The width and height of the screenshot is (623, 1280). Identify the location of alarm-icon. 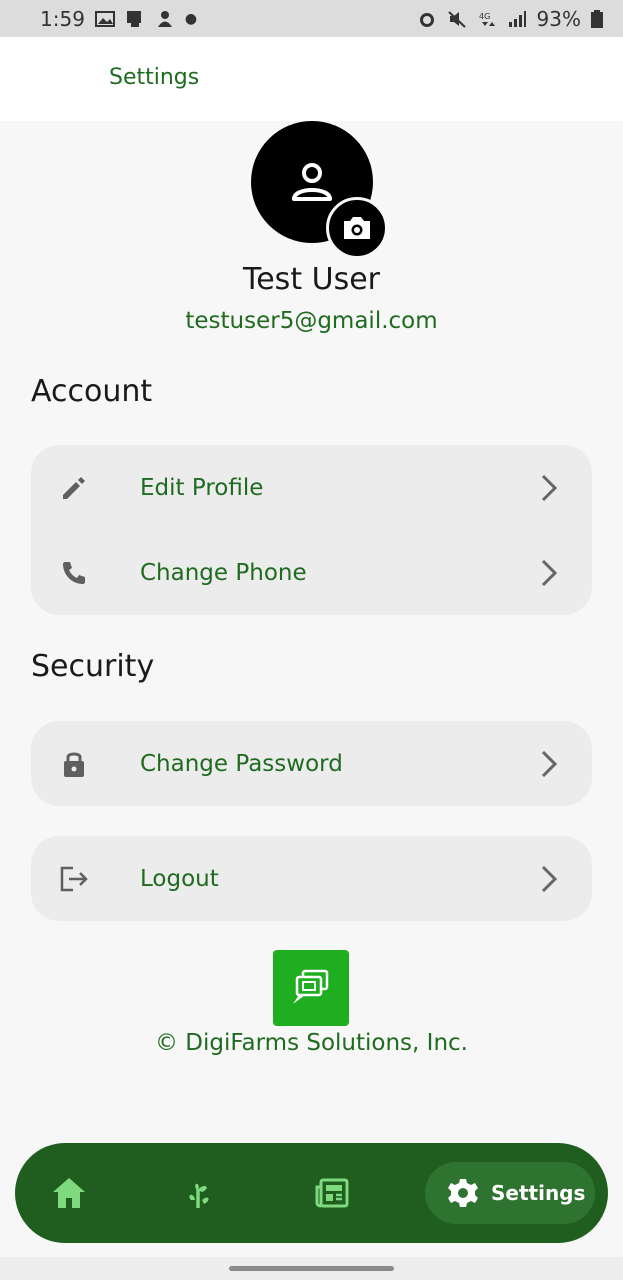
(426, 19).